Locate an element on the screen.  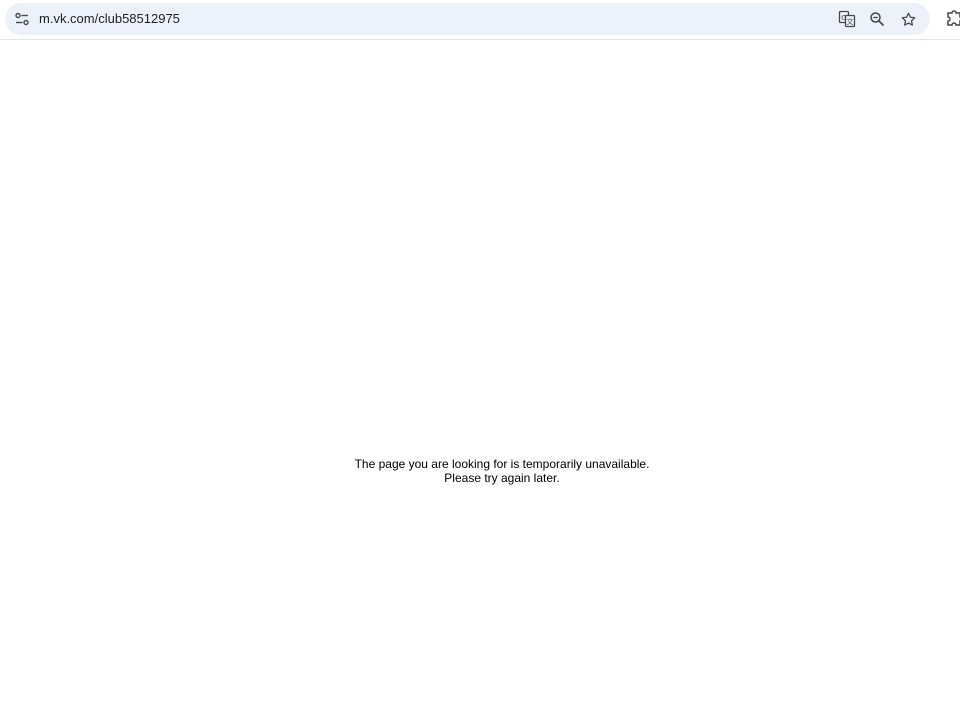
address-bar: m.vk.com/club58512975 G 文 is located at coordinates (467, 19).